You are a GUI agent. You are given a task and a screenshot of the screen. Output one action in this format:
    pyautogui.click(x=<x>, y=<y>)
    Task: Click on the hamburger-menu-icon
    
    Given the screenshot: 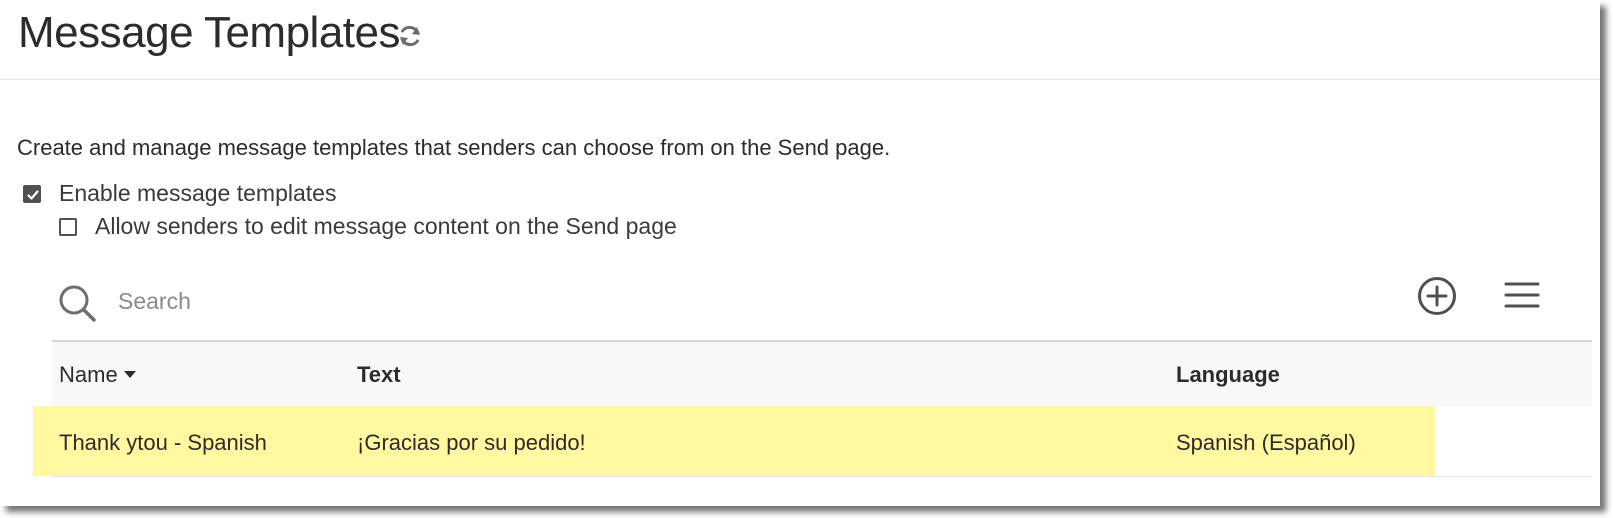 What is the action you would take?
    pyautogui.click(x=1522, y=295)
    